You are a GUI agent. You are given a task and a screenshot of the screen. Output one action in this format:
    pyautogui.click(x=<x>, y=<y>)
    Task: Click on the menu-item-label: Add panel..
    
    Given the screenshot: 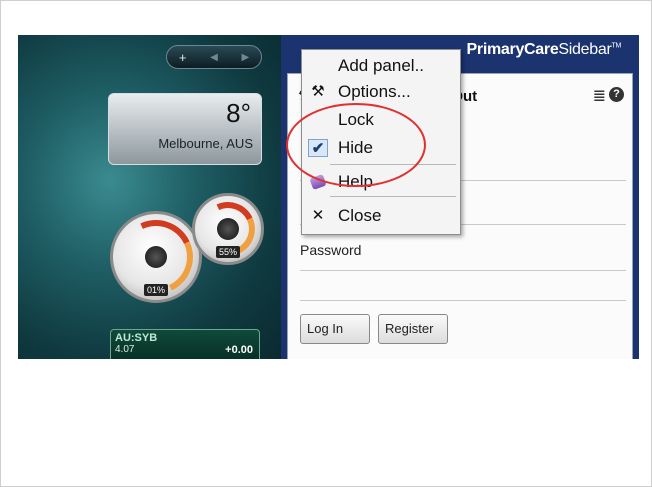 What is the action you would take?
    pyautogui.click(x=381, y=65)
    